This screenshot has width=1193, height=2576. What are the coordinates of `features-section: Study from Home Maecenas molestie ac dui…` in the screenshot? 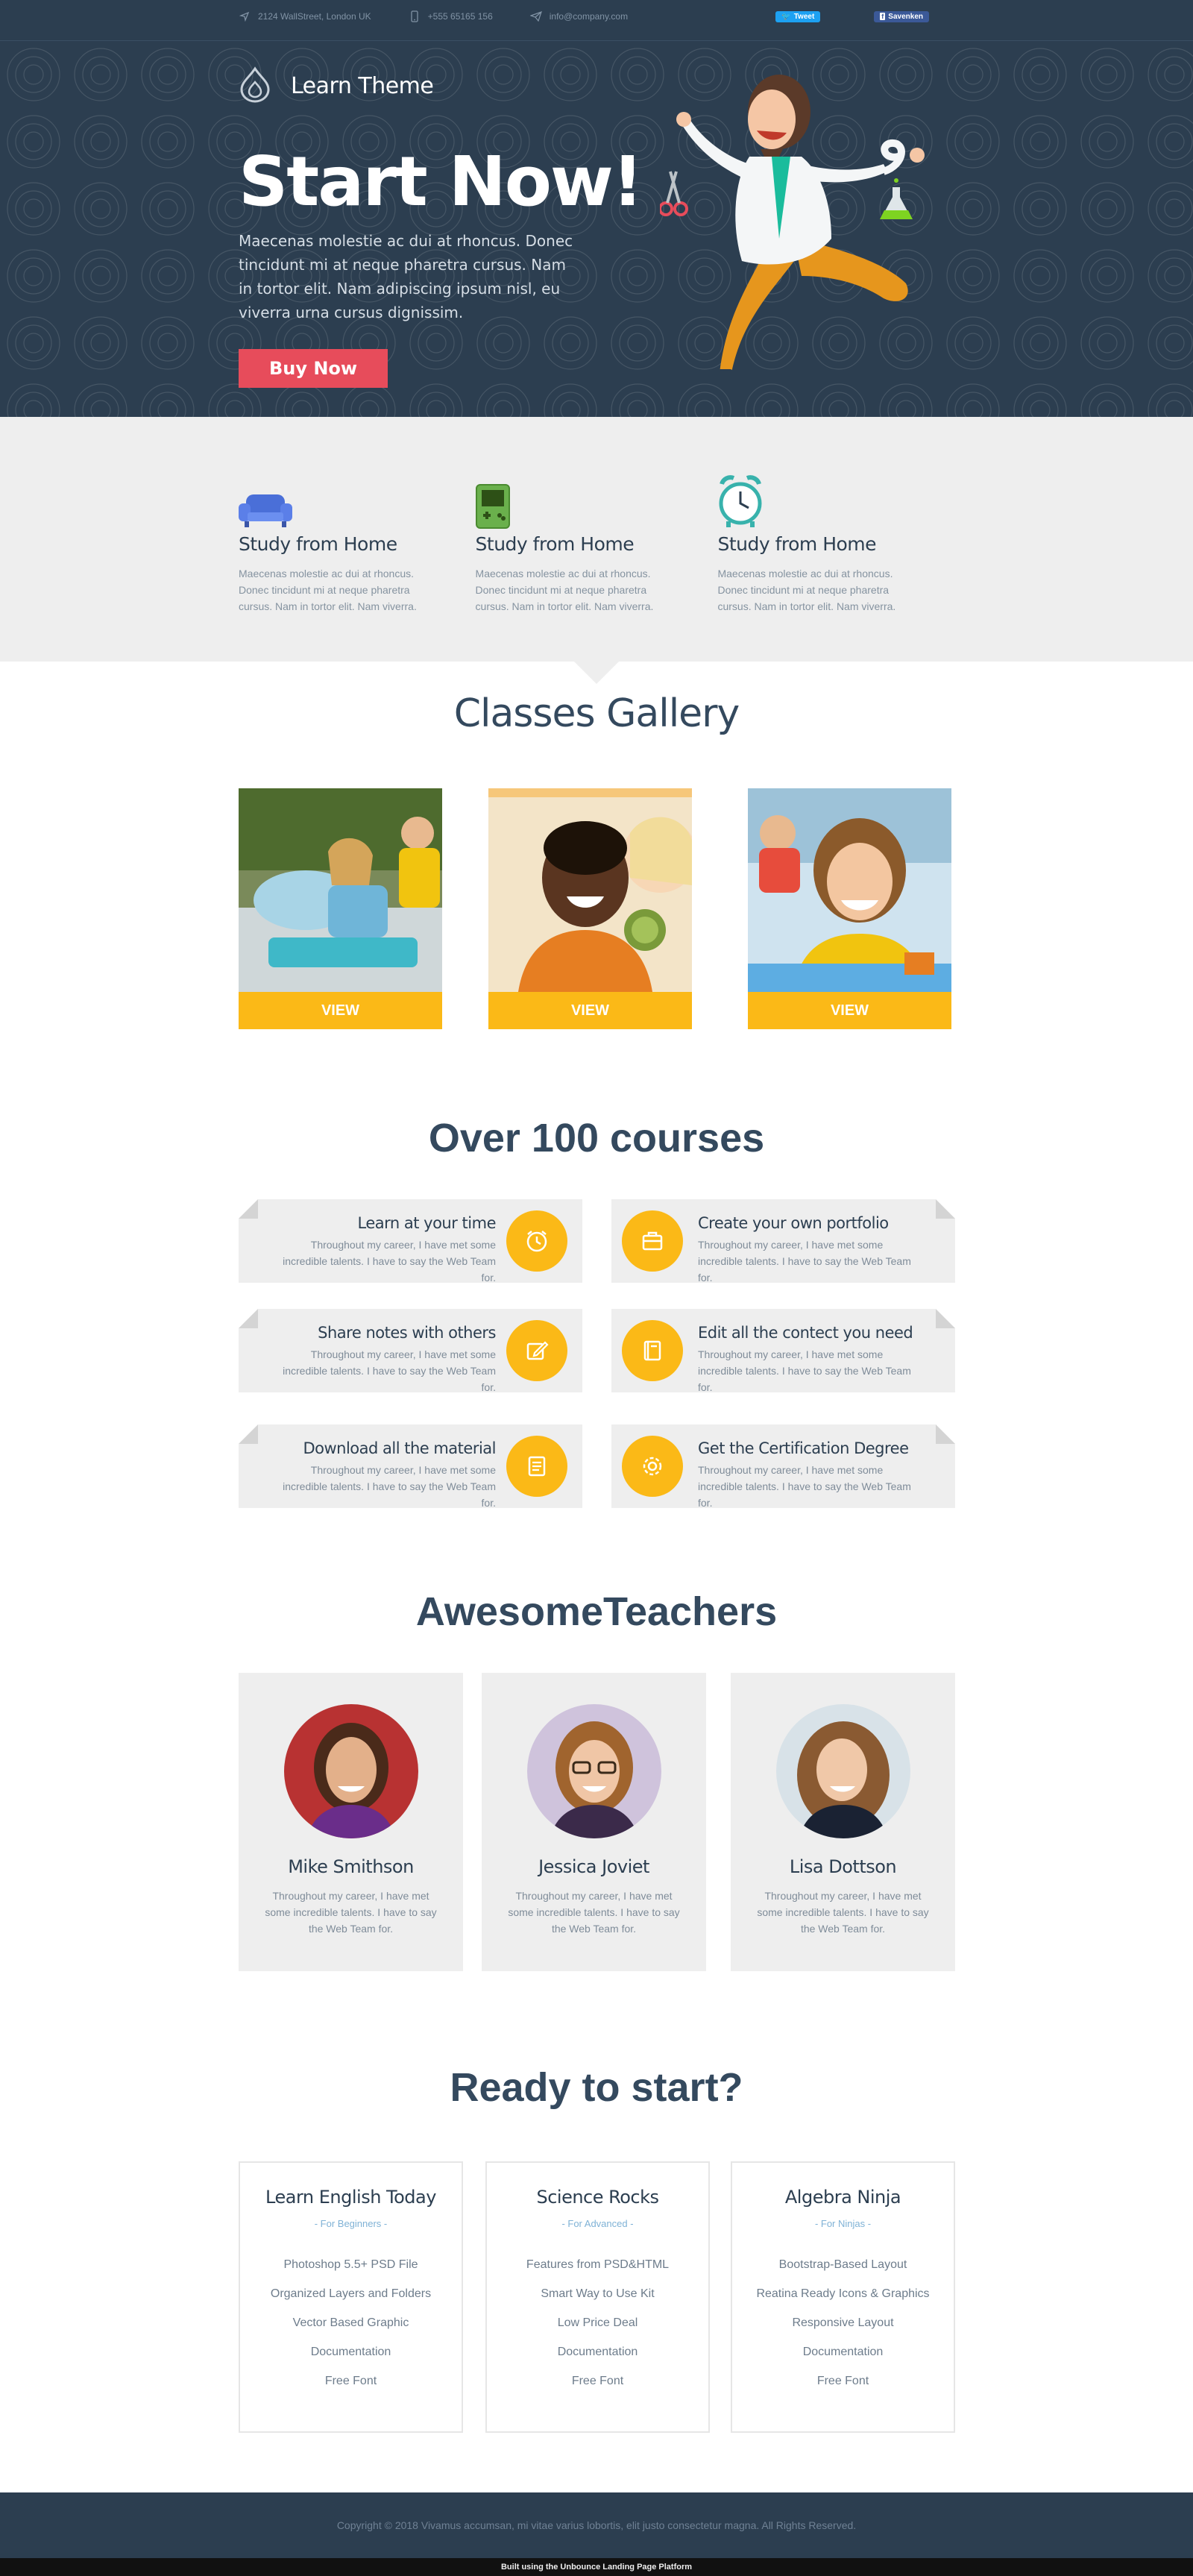 It's located at (596, 550).